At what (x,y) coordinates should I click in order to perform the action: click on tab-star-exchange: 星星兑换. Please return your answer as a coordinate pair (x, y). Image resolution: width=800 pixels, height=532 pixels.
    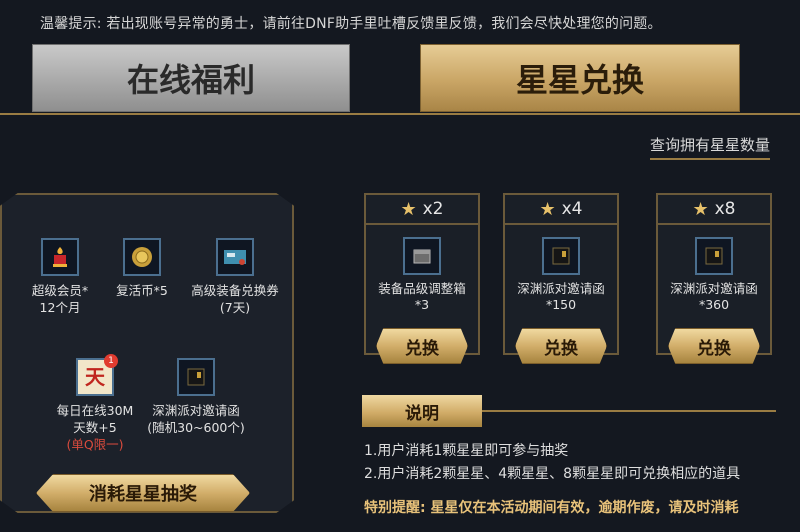
    Looking at the image, I should click on (580, 78).